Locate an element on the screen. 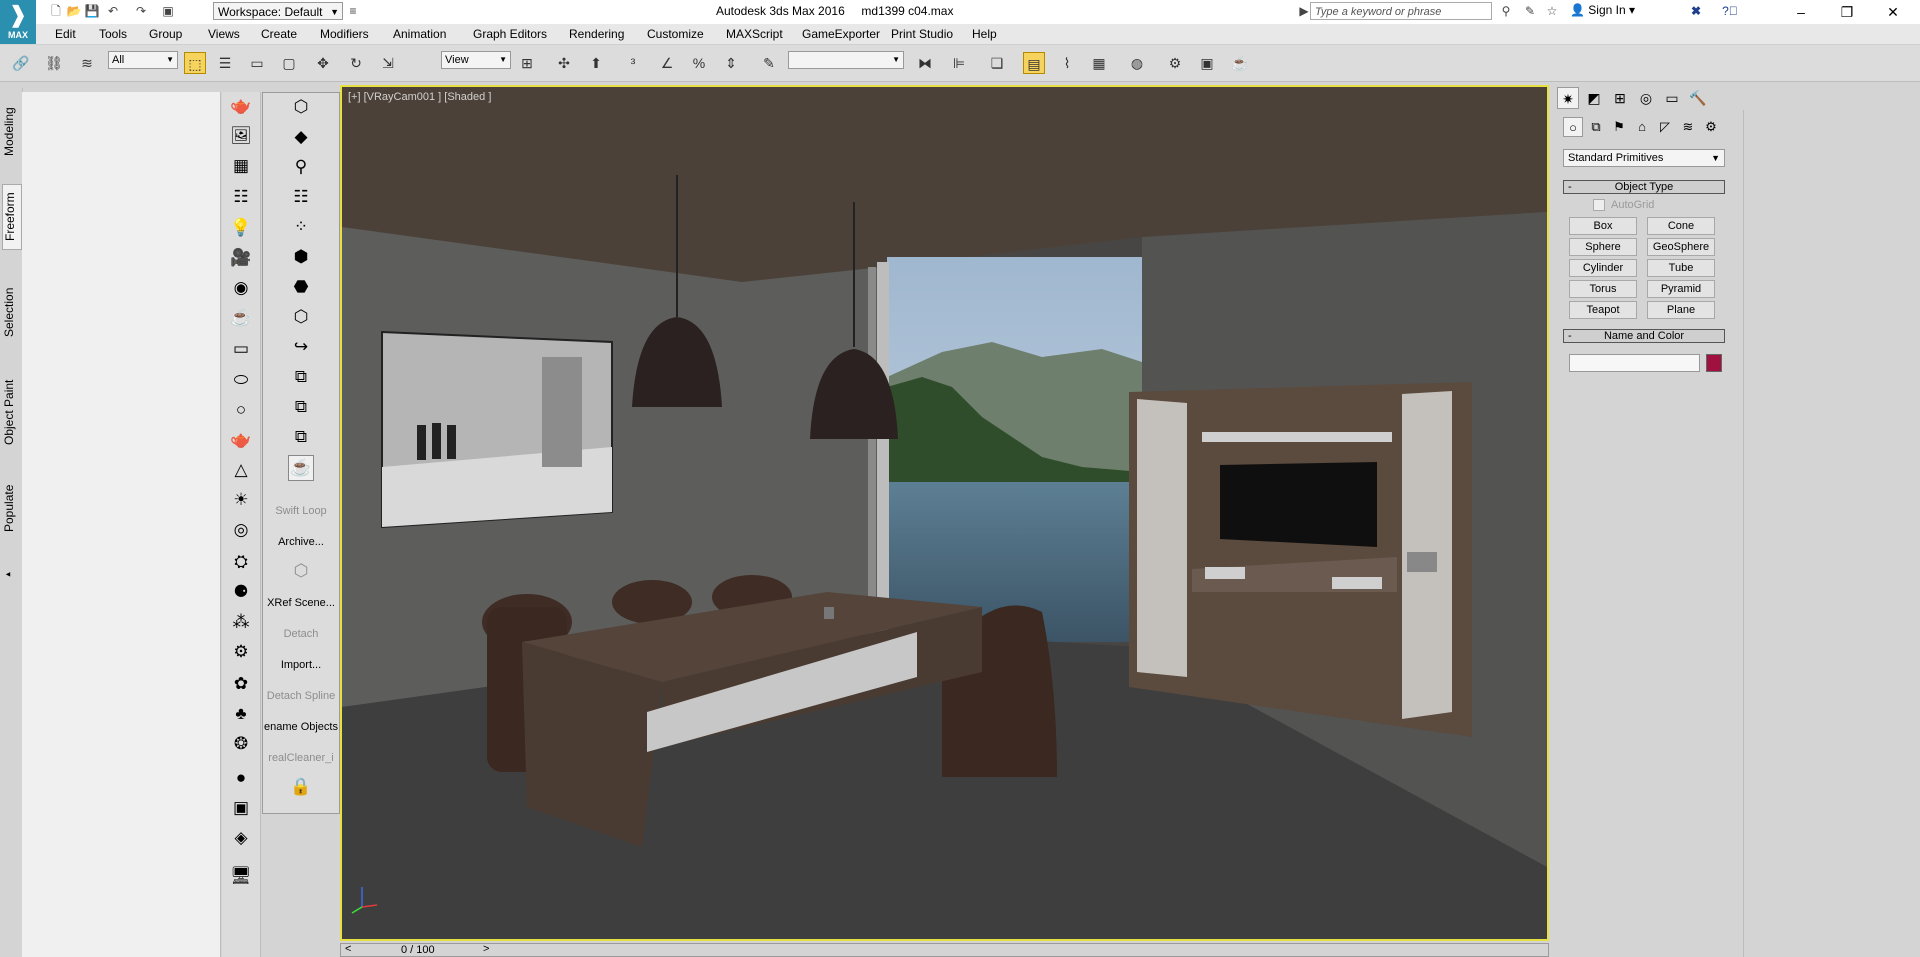 This screenshot has height=957, width=1920. geosphere-button: GeoSphere is located at coordinates (1681, 247).